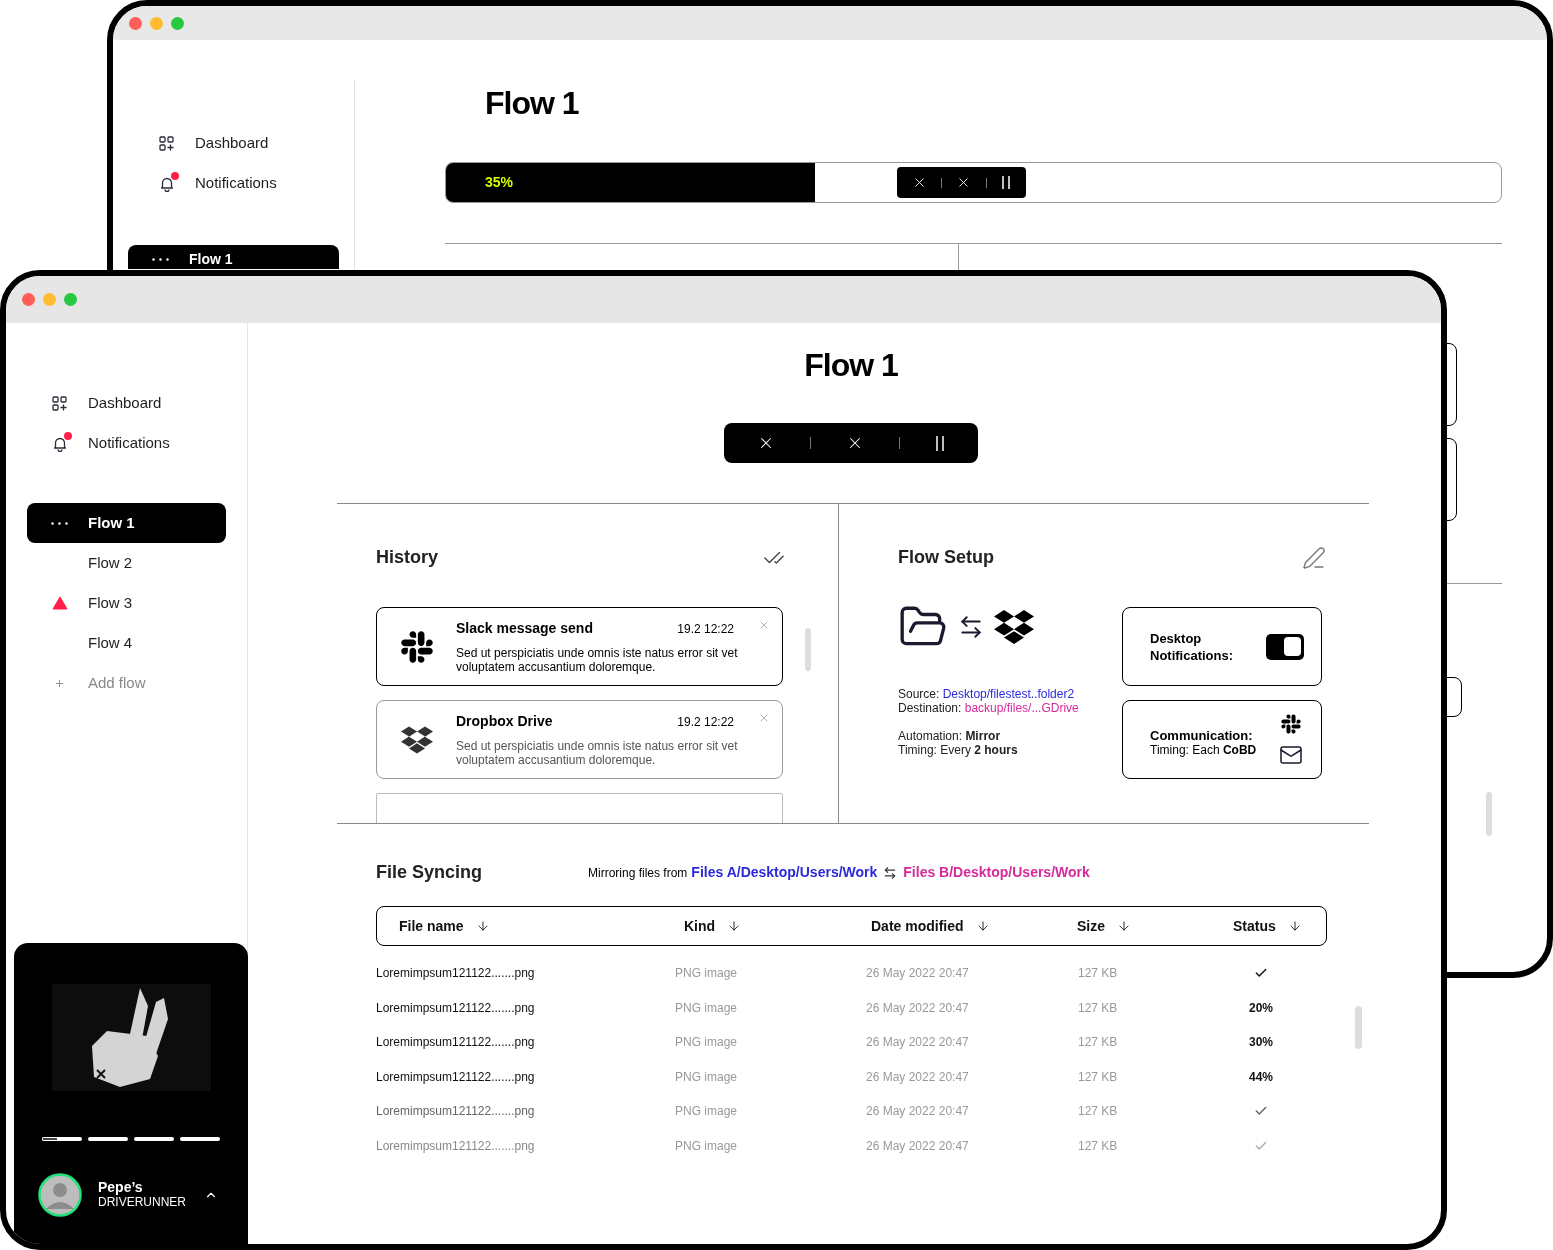 The height and width of the screenshot is (1250, 1553). What do you see at coordinates (946, 557) in the screenshot?
I see `section-title: Flow Setup` at bounding box center [946, 557].